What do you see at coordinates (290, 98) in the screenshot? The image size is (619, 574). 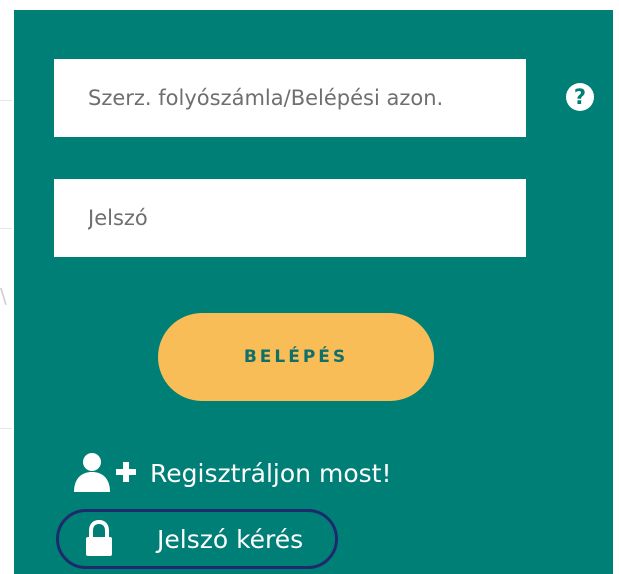 I see `username-input` at bounding box center [290, 98].